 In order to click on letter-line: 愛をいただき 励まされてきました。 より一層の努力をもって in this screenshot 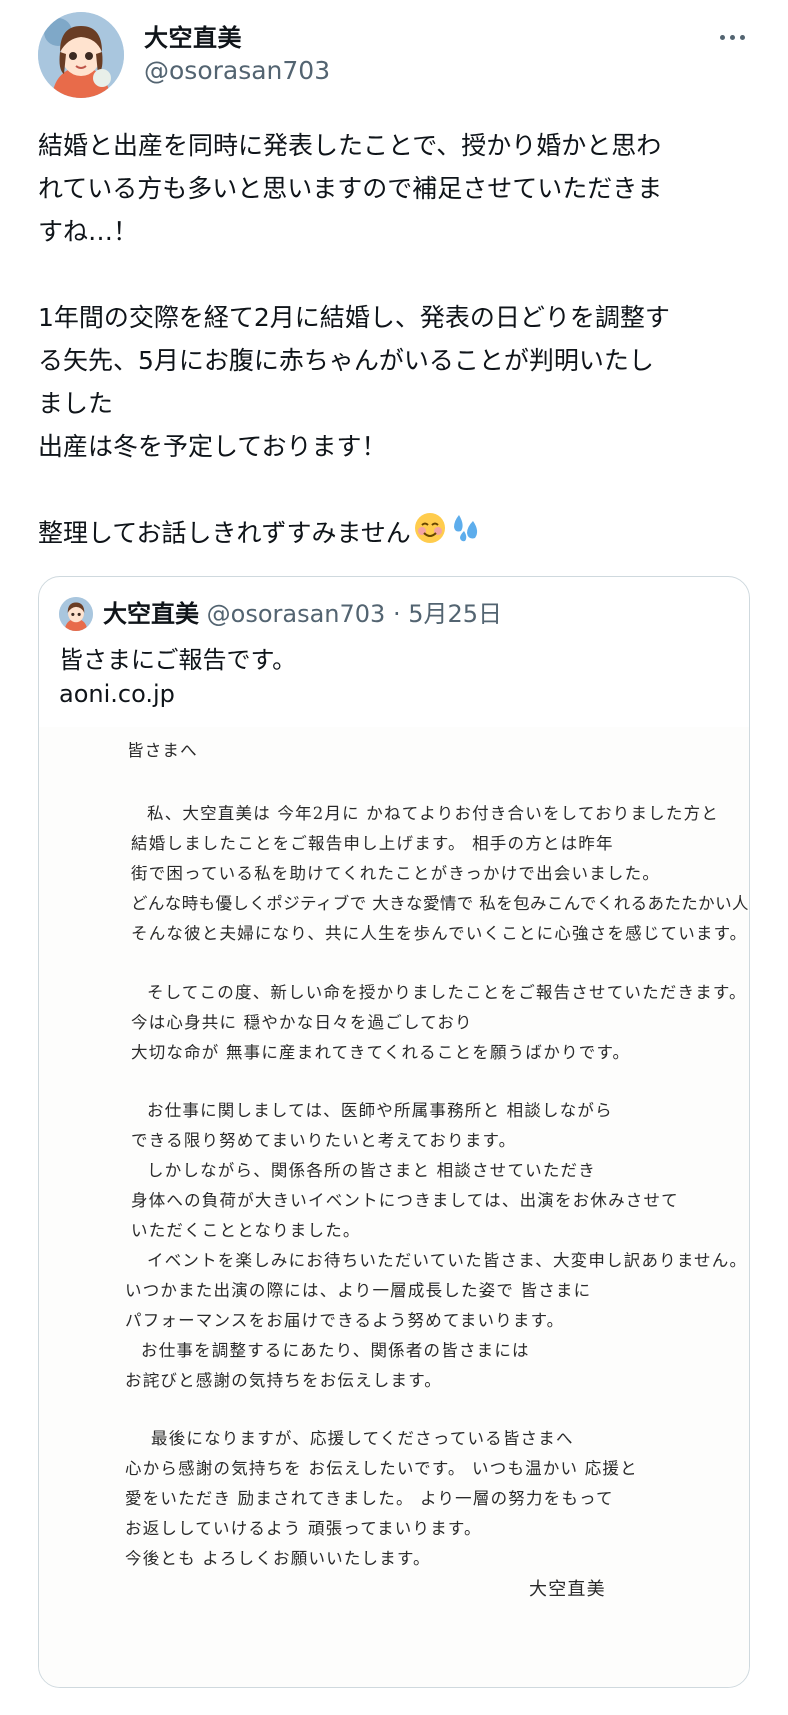, I will do `click(369, 1498)`.